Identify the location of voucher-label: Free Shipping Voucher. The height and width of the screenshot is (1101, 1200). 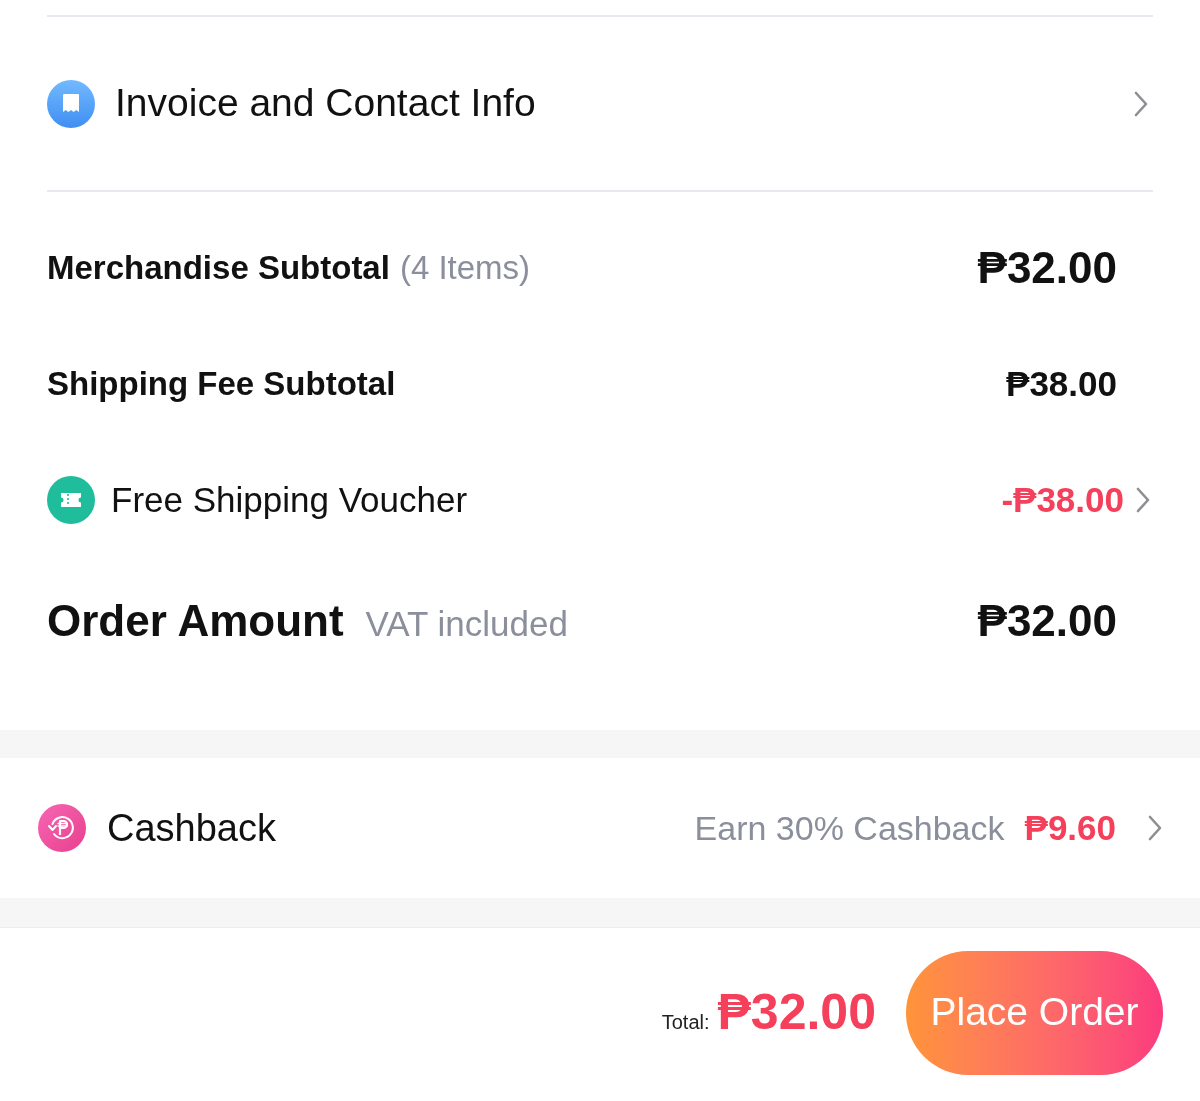
(289, 500).